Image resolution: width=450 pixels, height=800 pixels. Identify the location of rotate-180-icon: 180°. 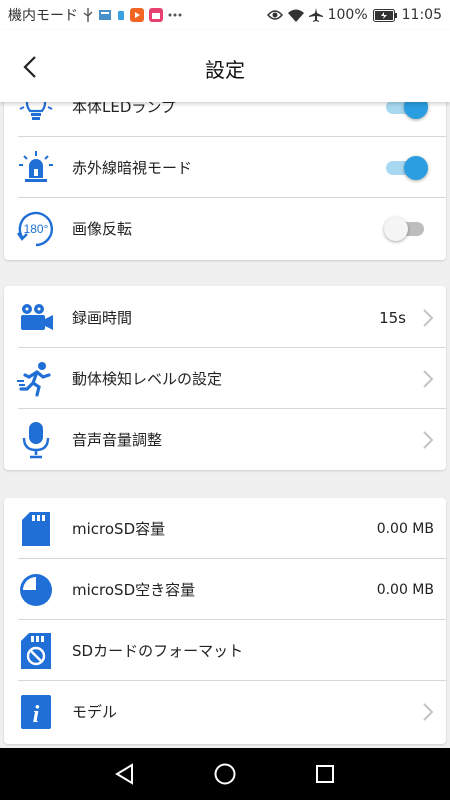
(36, 229).